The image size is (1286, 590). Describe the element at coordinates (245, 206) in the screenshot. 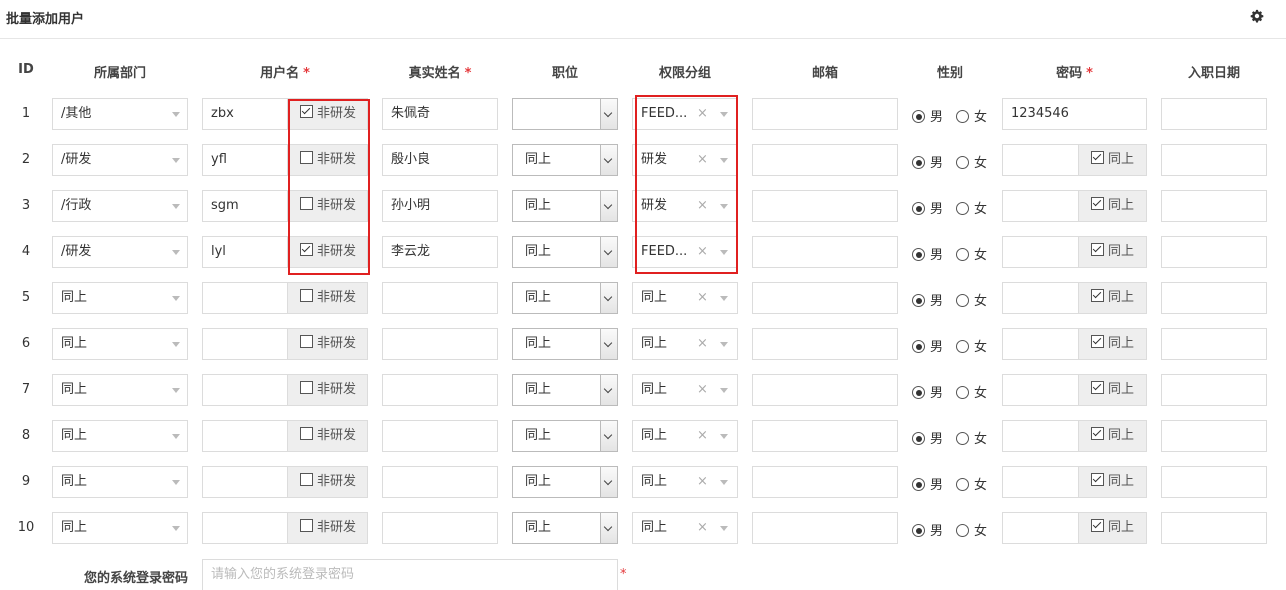

I see `username-input: sgm` at that location.